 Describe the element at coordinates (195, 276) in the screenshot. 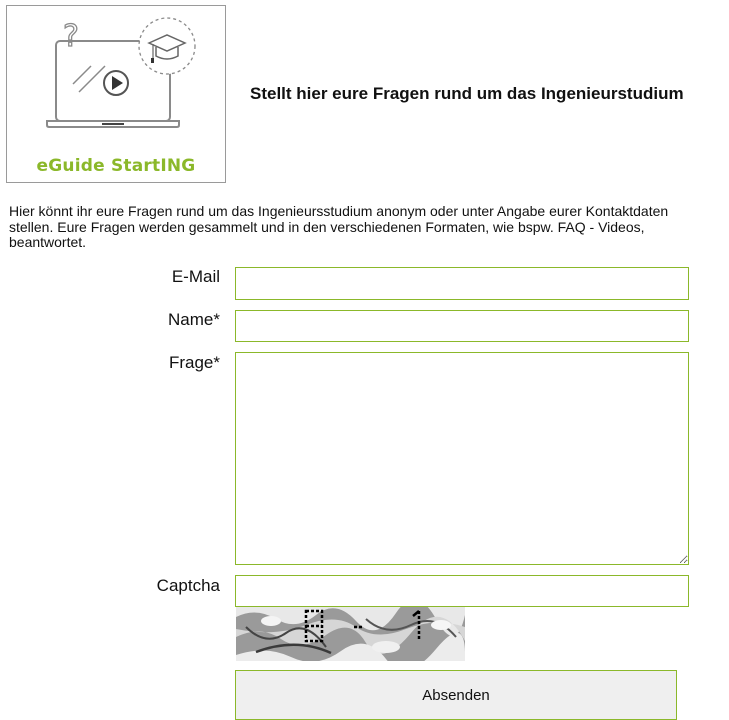

I see `email-label: E-Mail` at that location.